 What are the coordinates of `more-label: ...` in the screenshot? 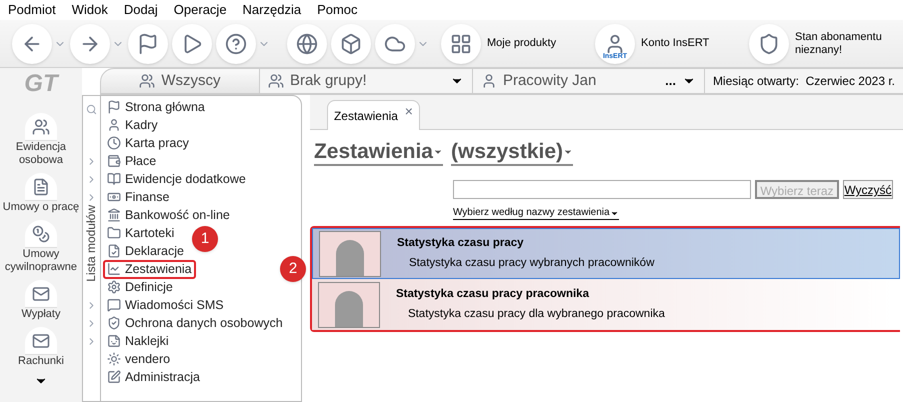 It's located at (670, 81).